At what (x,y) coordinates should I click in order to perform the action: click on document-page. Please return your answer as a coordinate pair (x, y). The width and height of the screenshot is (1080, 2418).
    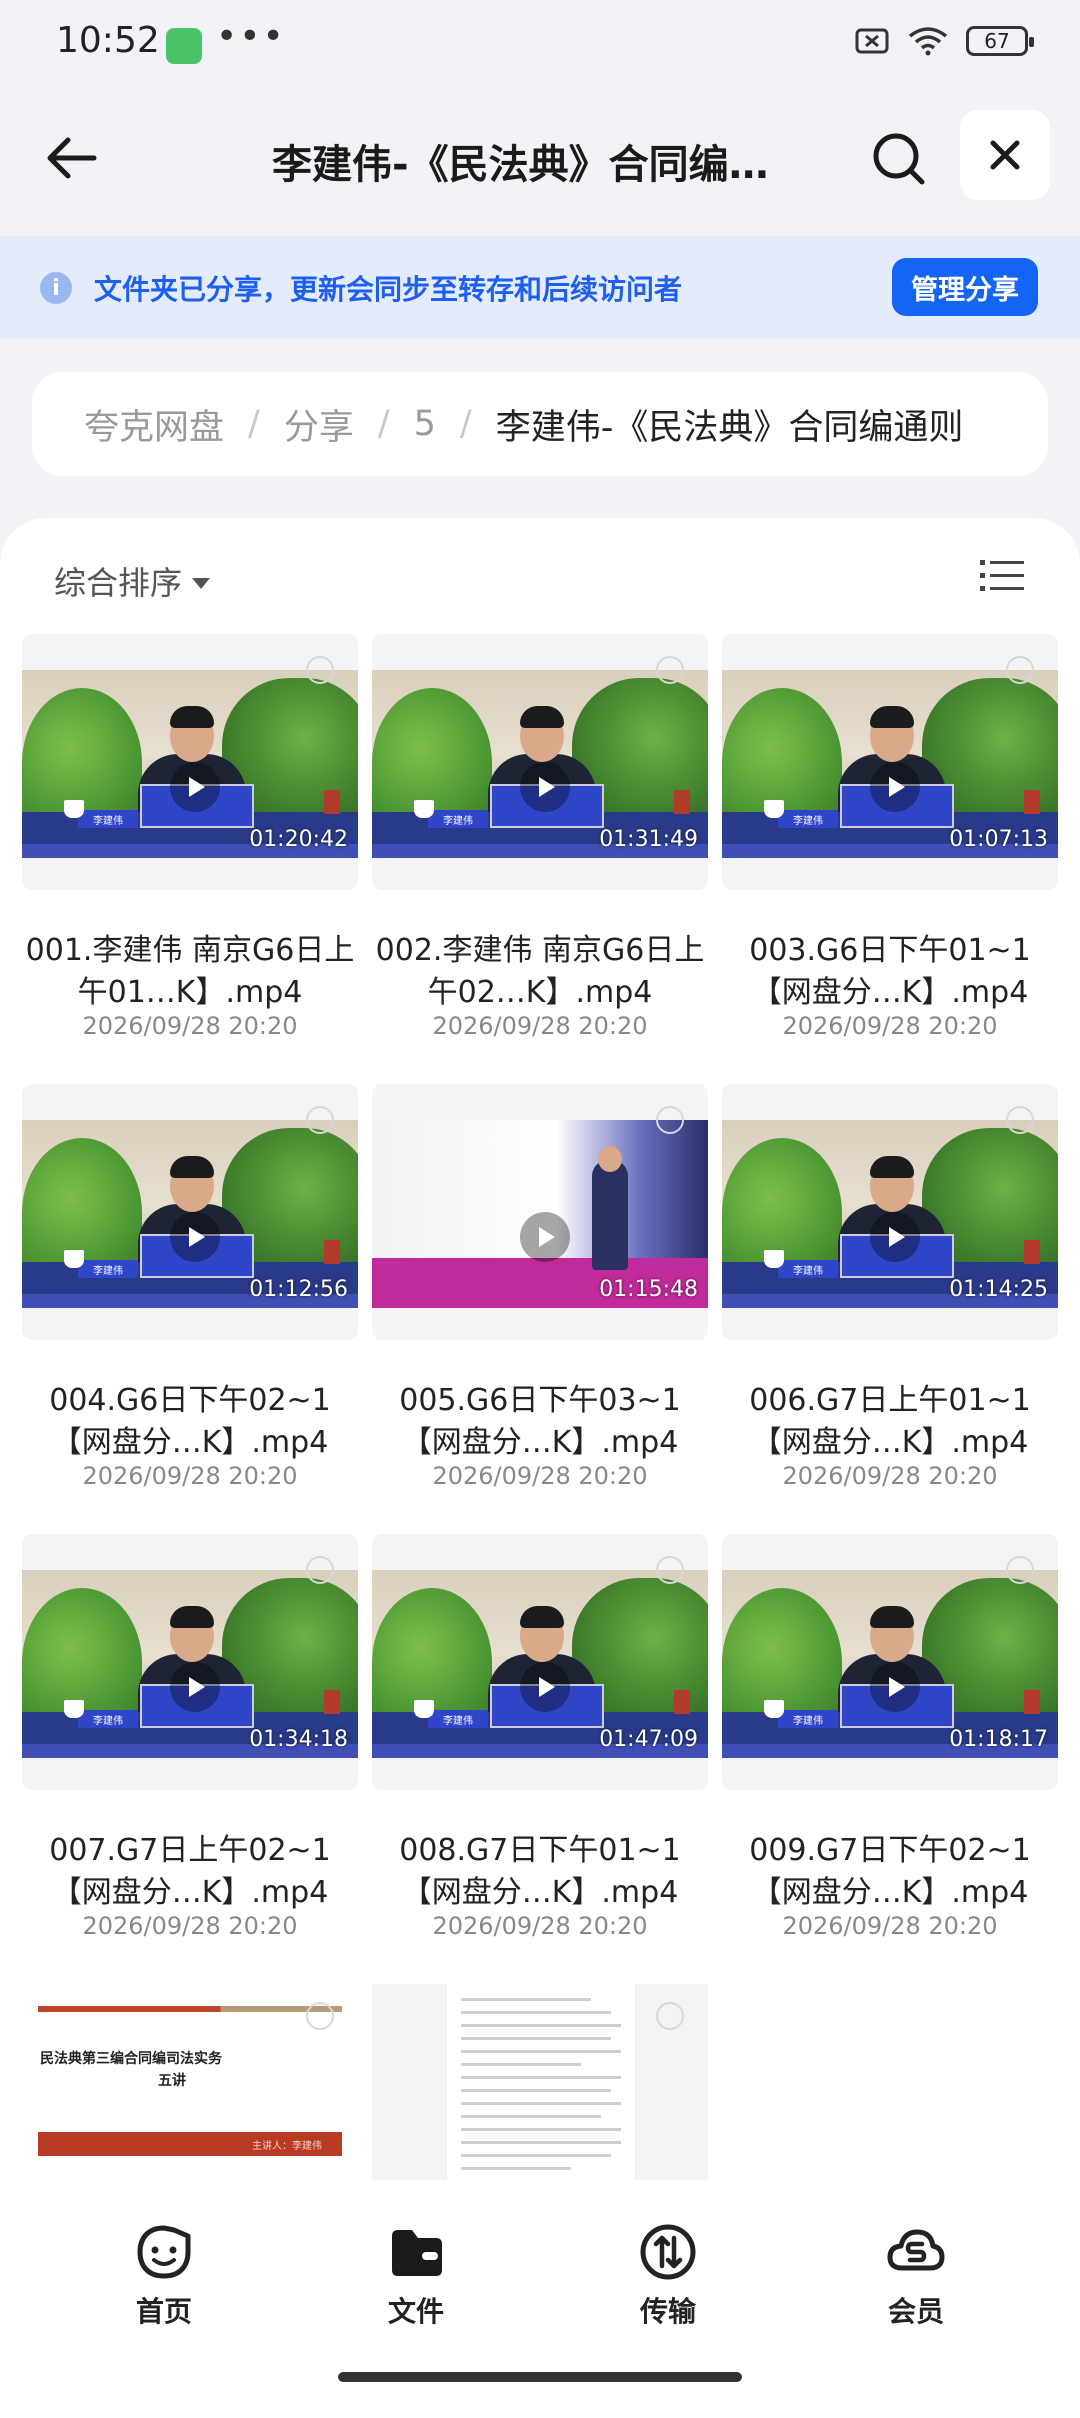
    Looking at the image, I should click on (541, 2089).